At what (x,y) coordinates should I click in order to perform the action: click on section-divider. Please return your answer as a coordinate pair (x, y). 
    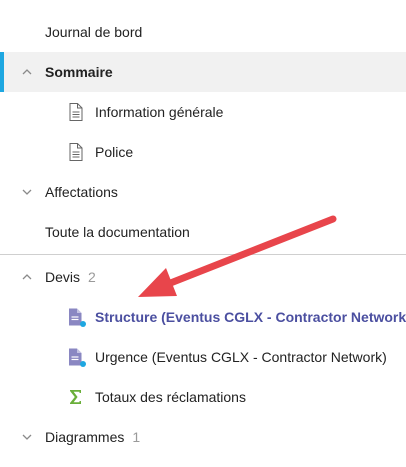
    Looking at the image, I should click on (203, 254).